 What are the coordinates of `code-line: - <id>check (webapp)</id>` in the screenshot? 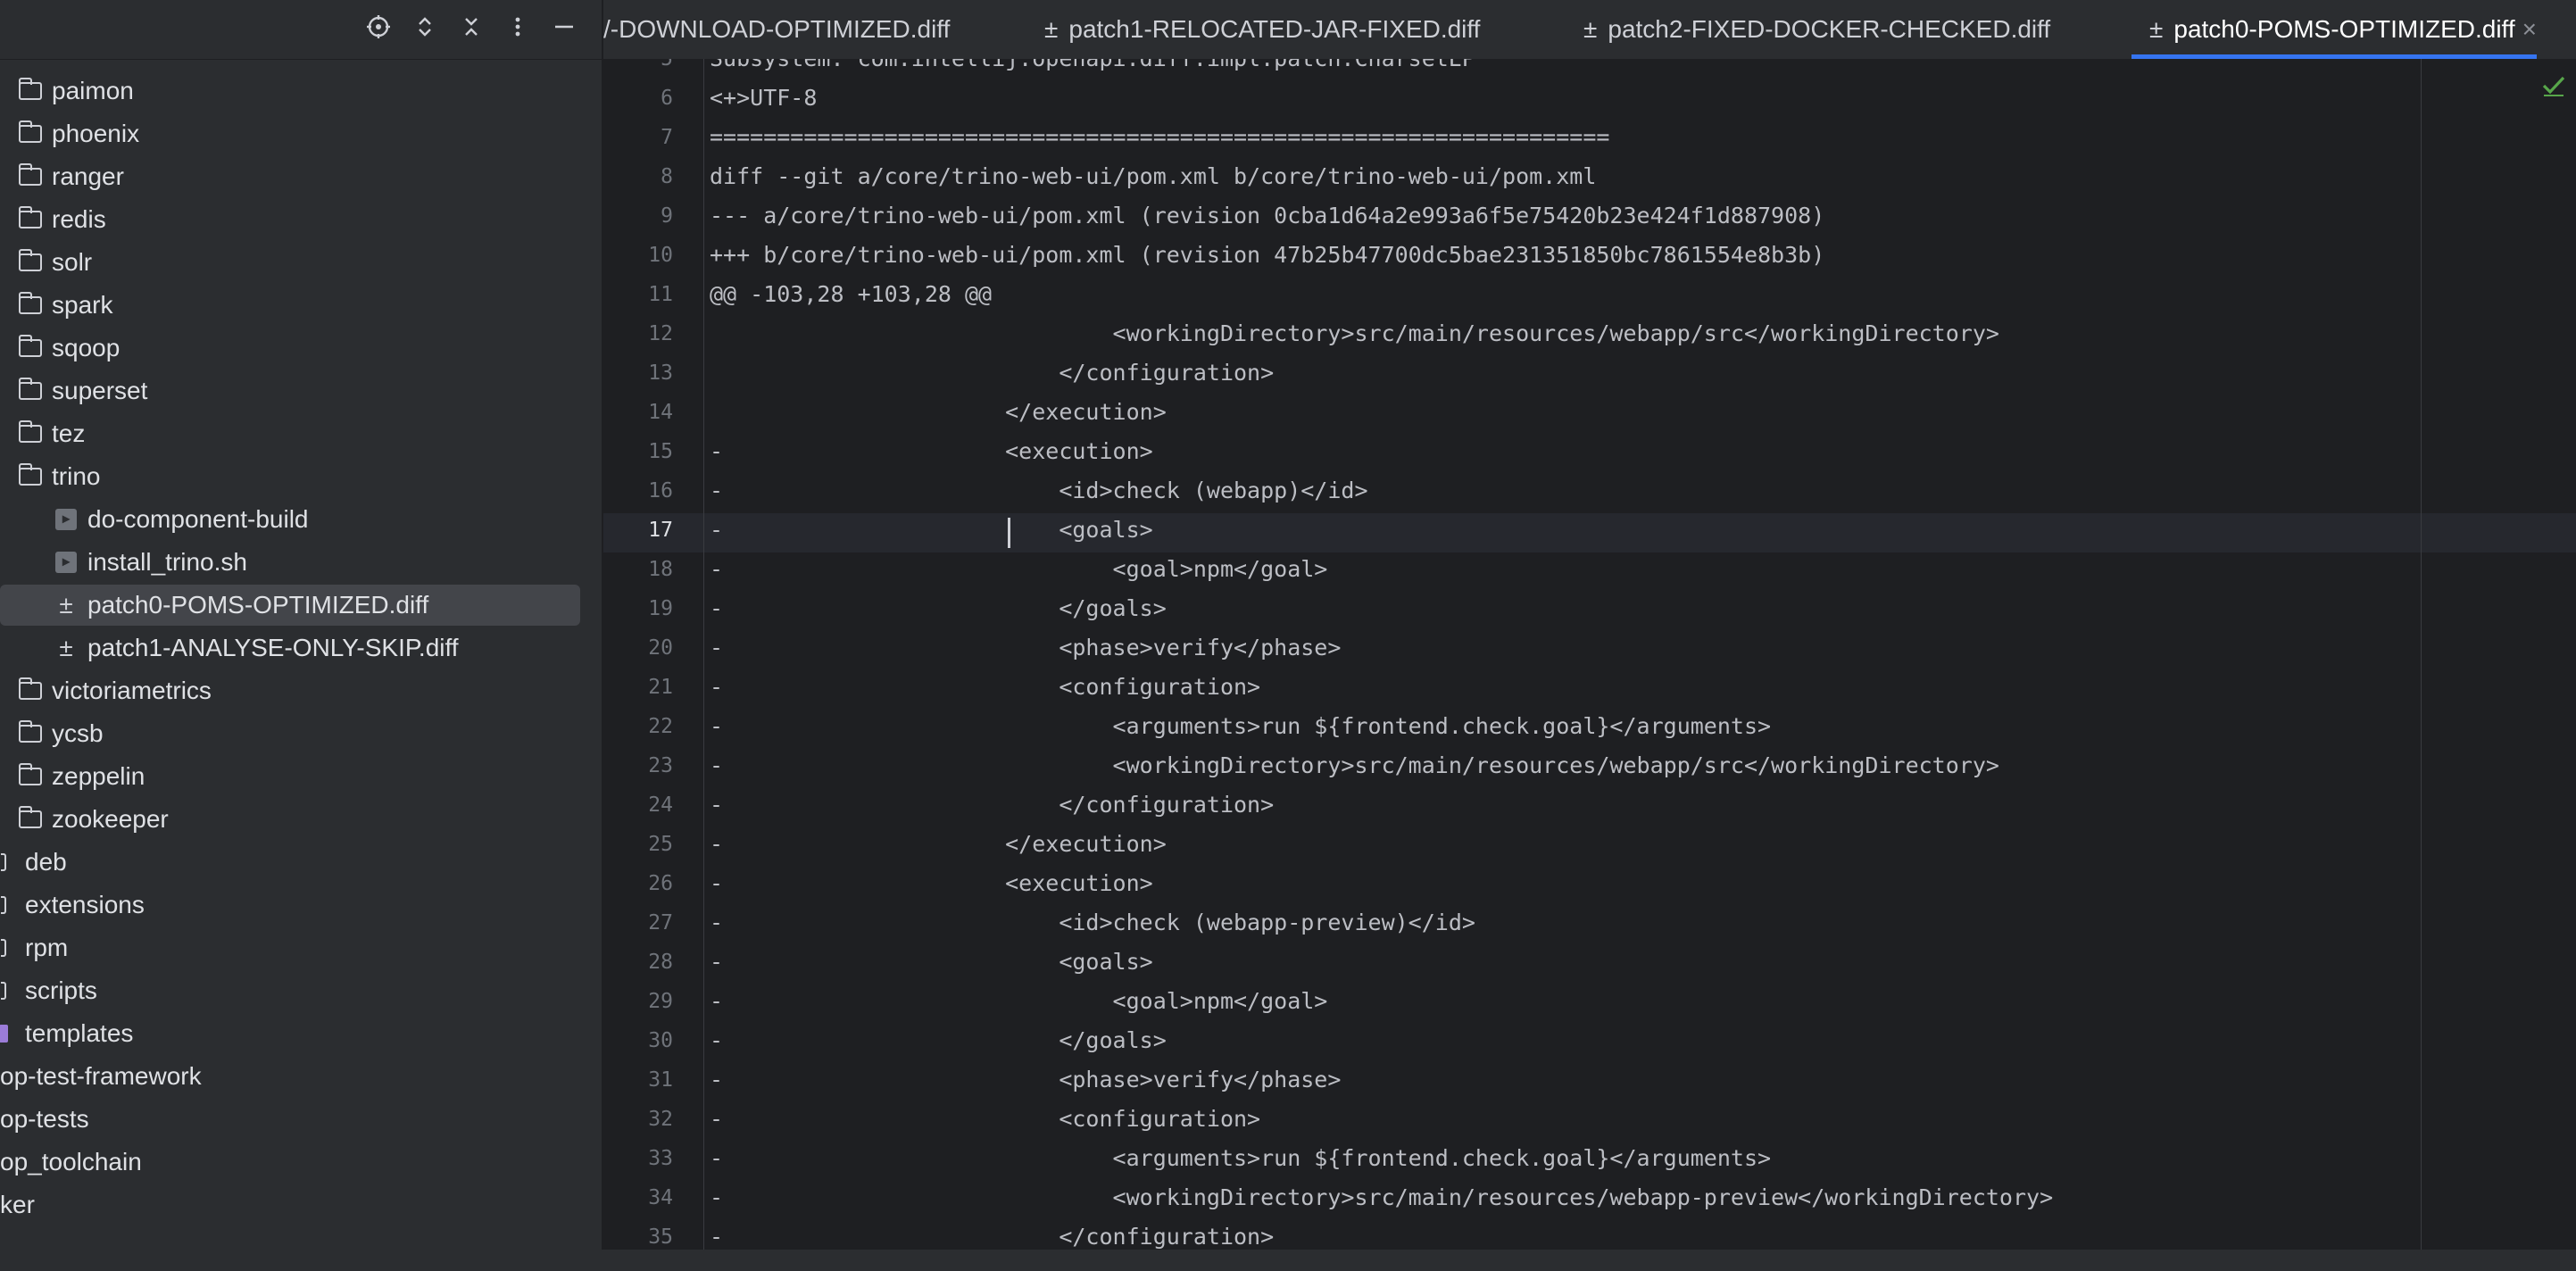 It's located at (1039, 491).